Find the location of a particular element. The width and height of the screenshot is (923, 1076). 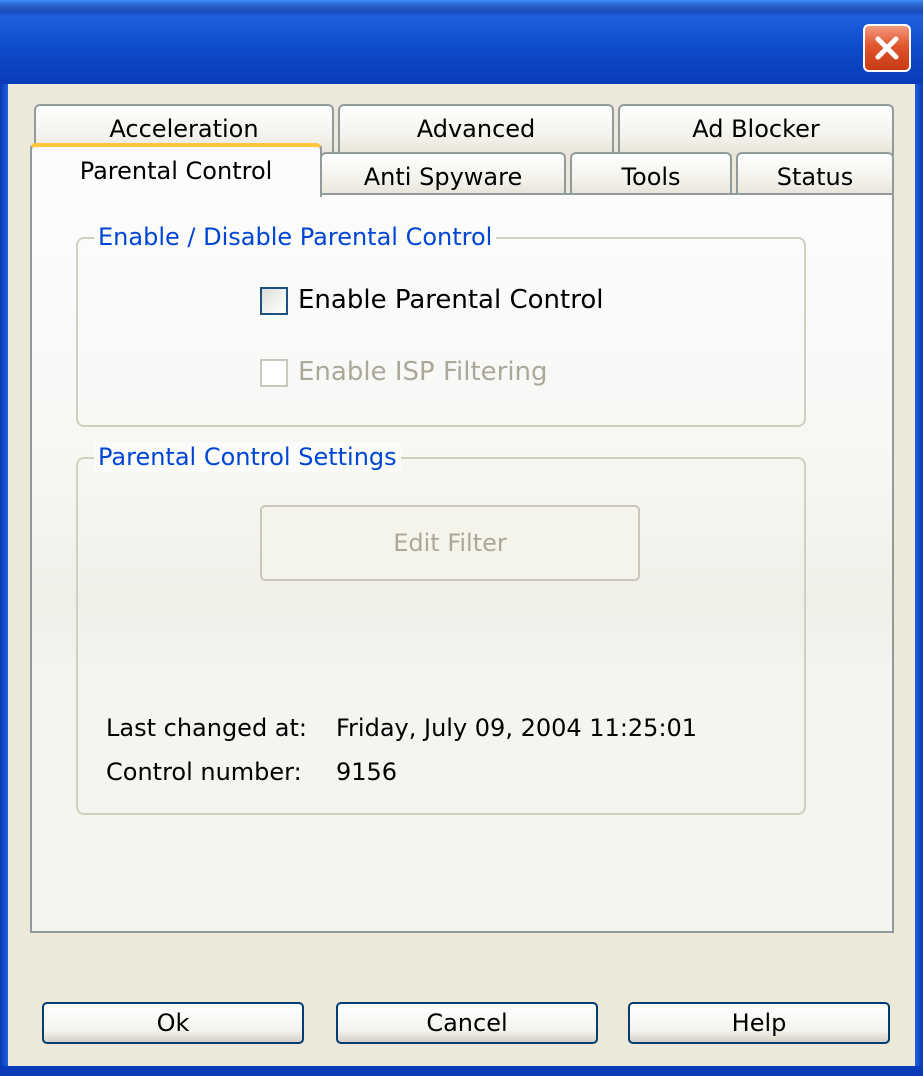

window-frame-bottom is located at coordinates (461, 1071).